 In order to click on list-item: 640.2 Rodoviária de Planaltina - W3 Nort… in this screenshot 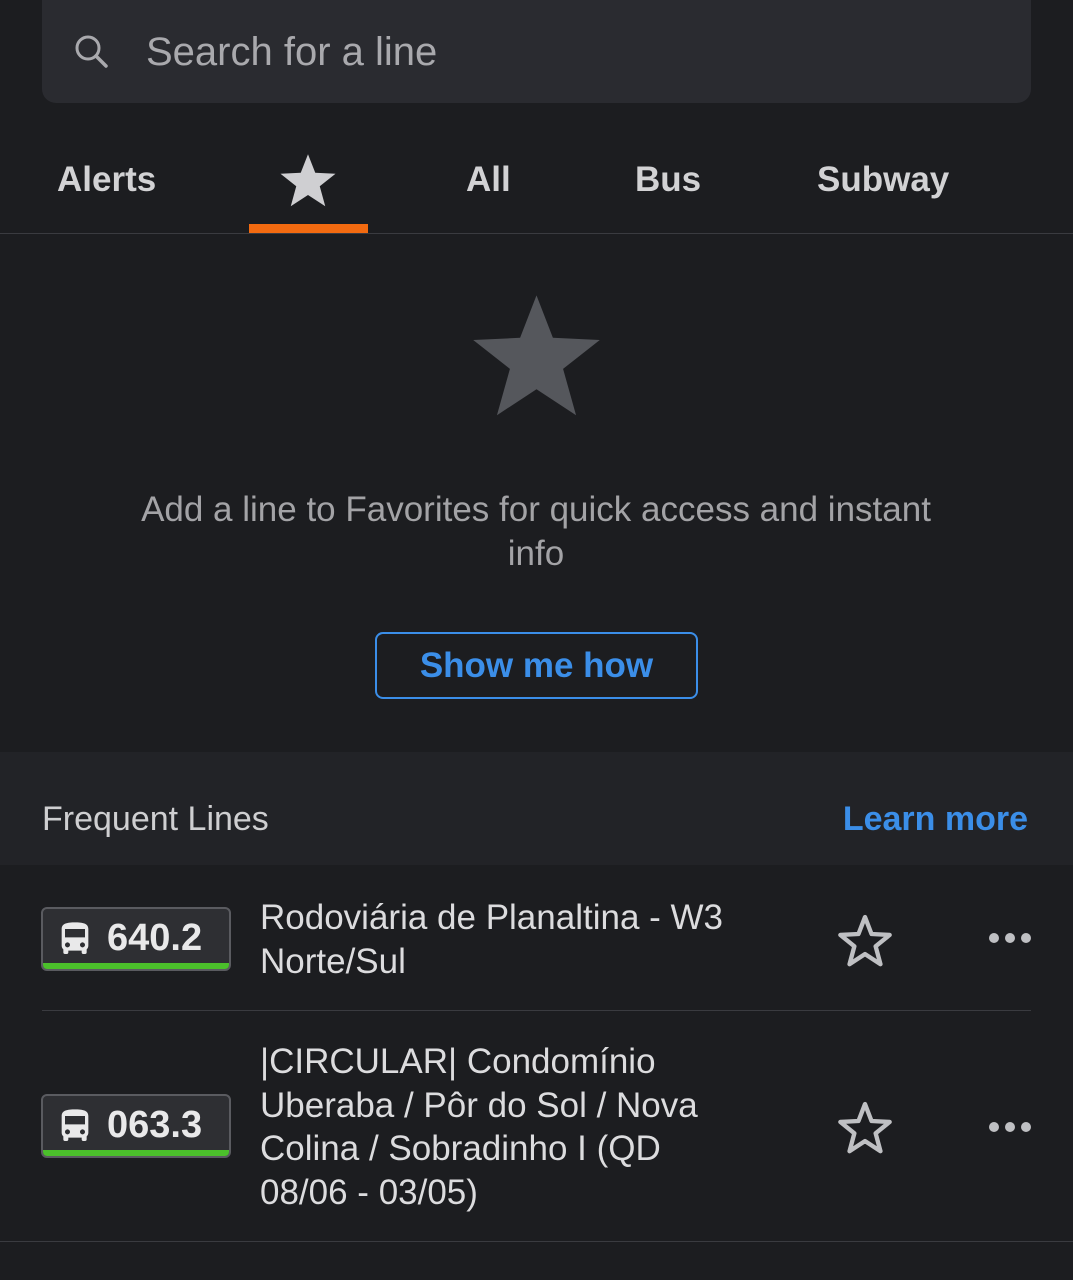, I will do `click(536, 938)`.